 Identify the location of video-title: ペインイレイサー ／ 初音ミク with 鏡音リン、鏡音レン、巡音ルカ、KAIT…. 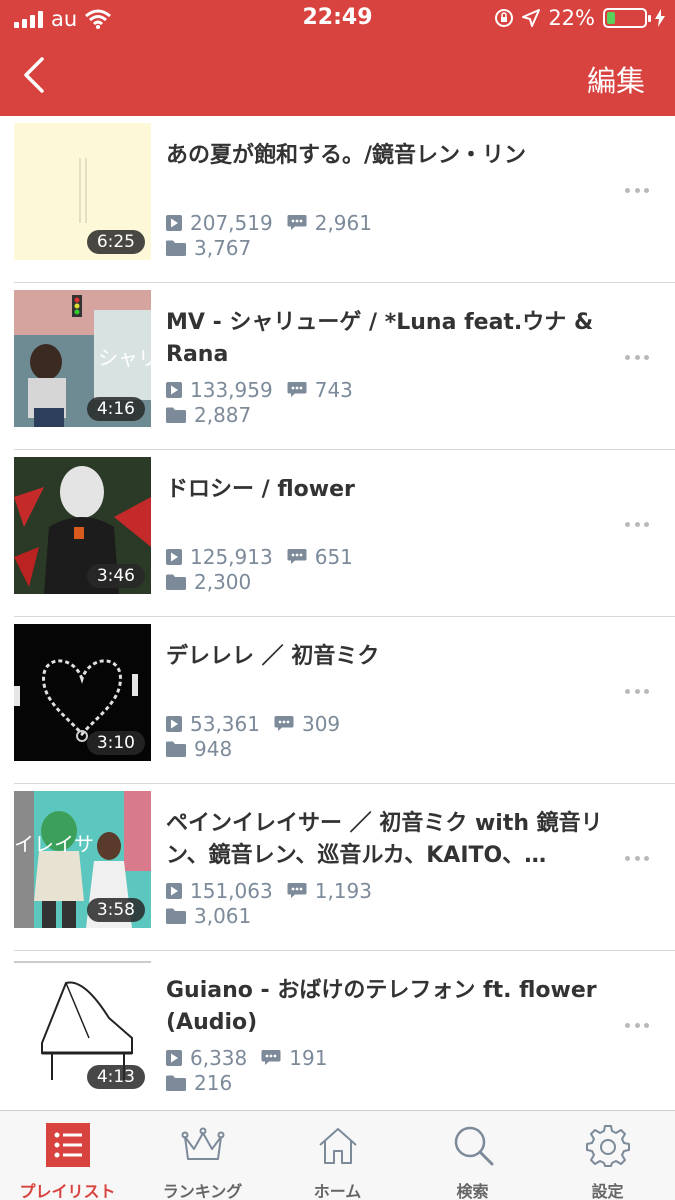
(384, 839).